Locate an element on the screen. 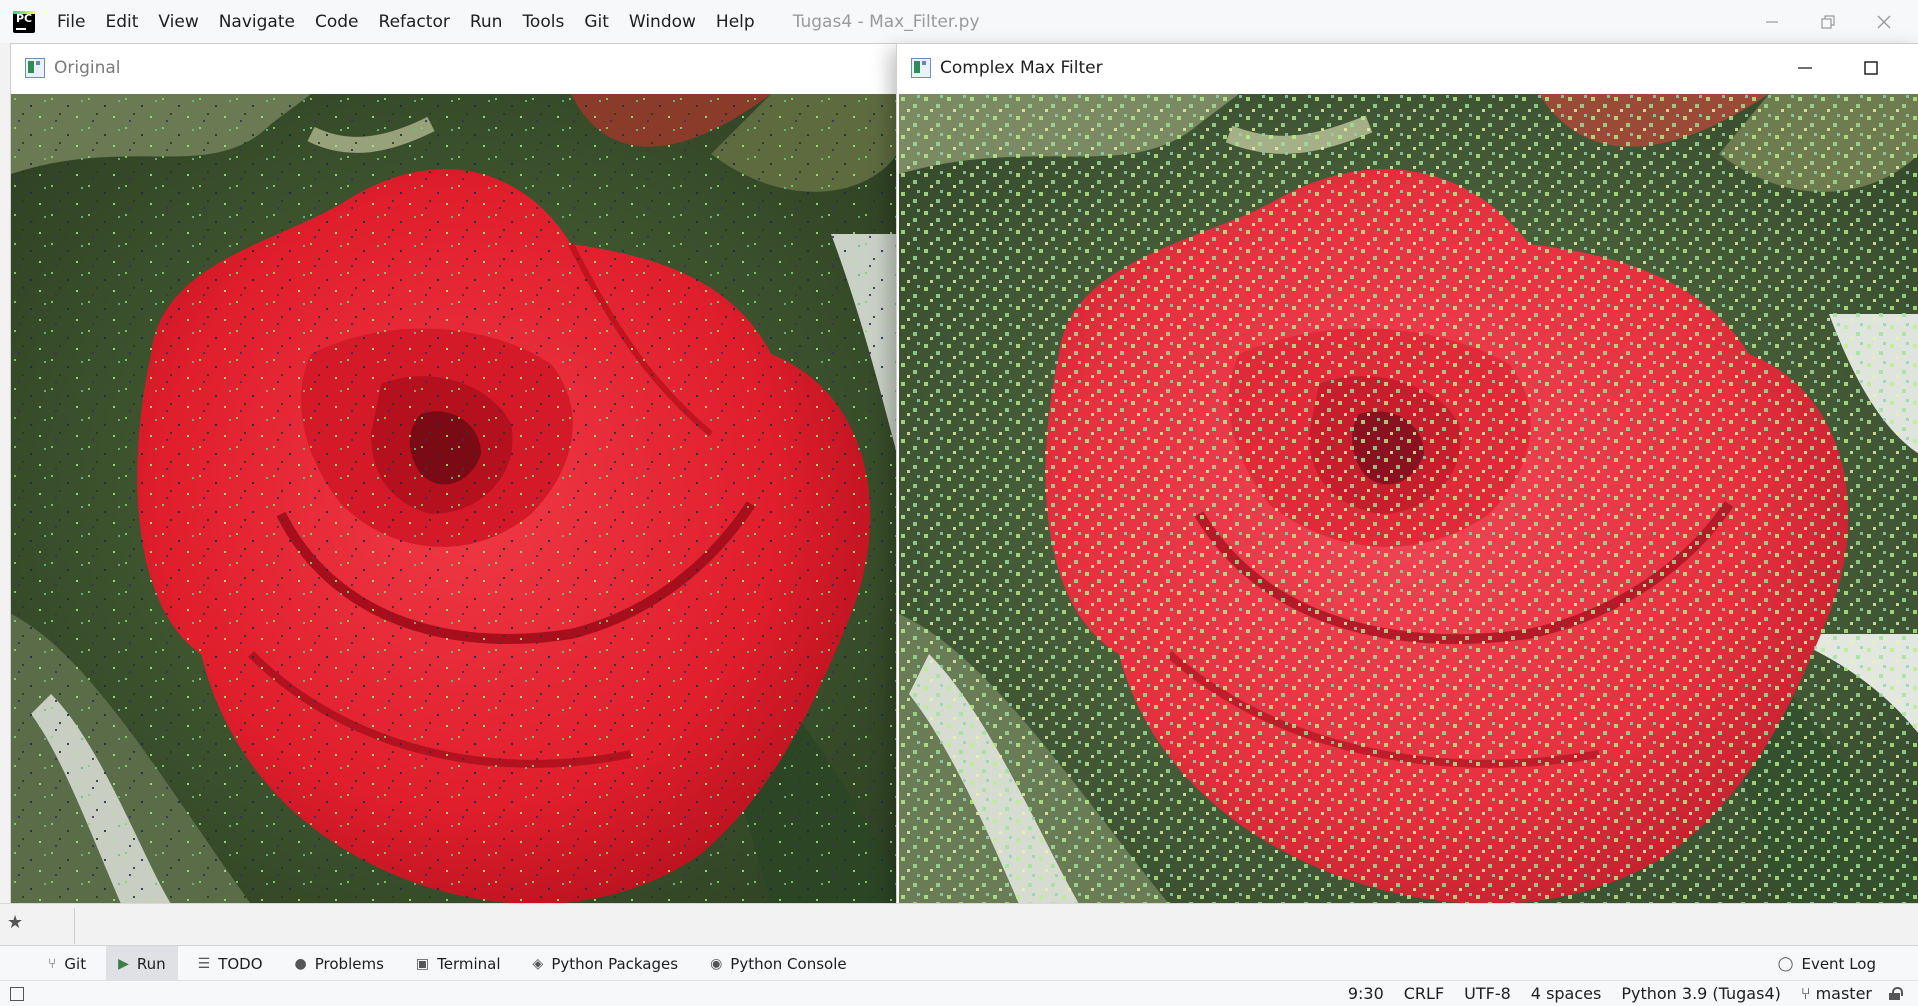 The width and height of the screenshot is (1918, 1006). filtered-window-title: Complex Max Filter is located at coordinates (1021, 68).